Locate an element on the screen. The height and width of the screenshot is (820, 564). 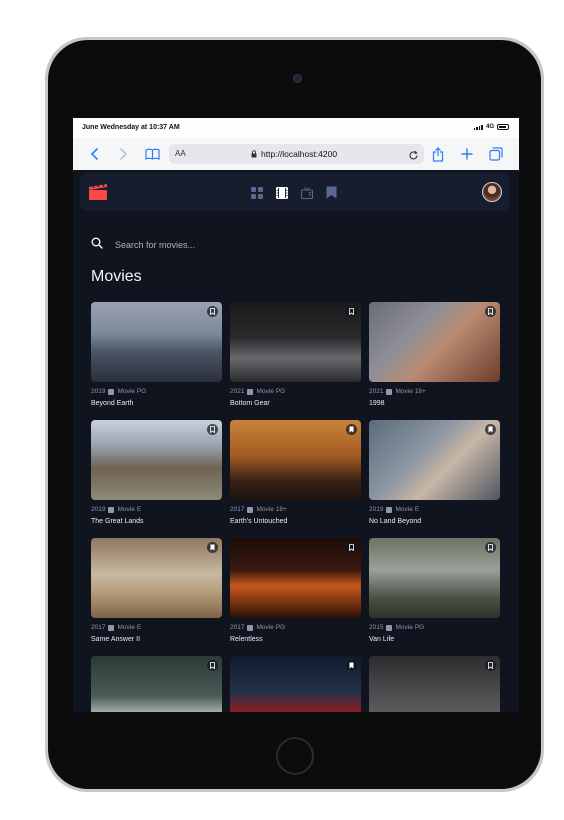
bookmarks-book-icon is located at coordinates (152, 154).